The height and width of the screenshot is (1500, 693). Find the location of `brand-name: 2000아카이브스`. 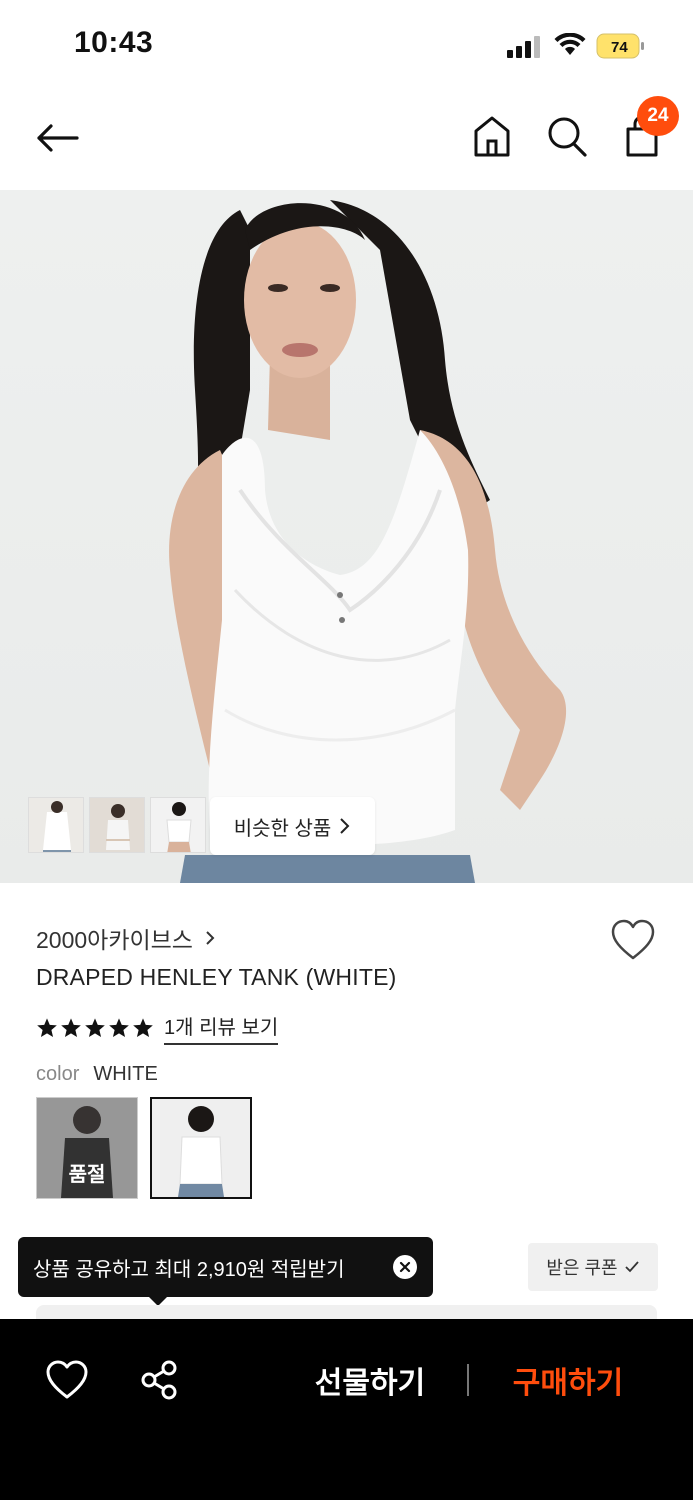

brand-name: 2000아카이브스 is located at coordinates (114, 940).